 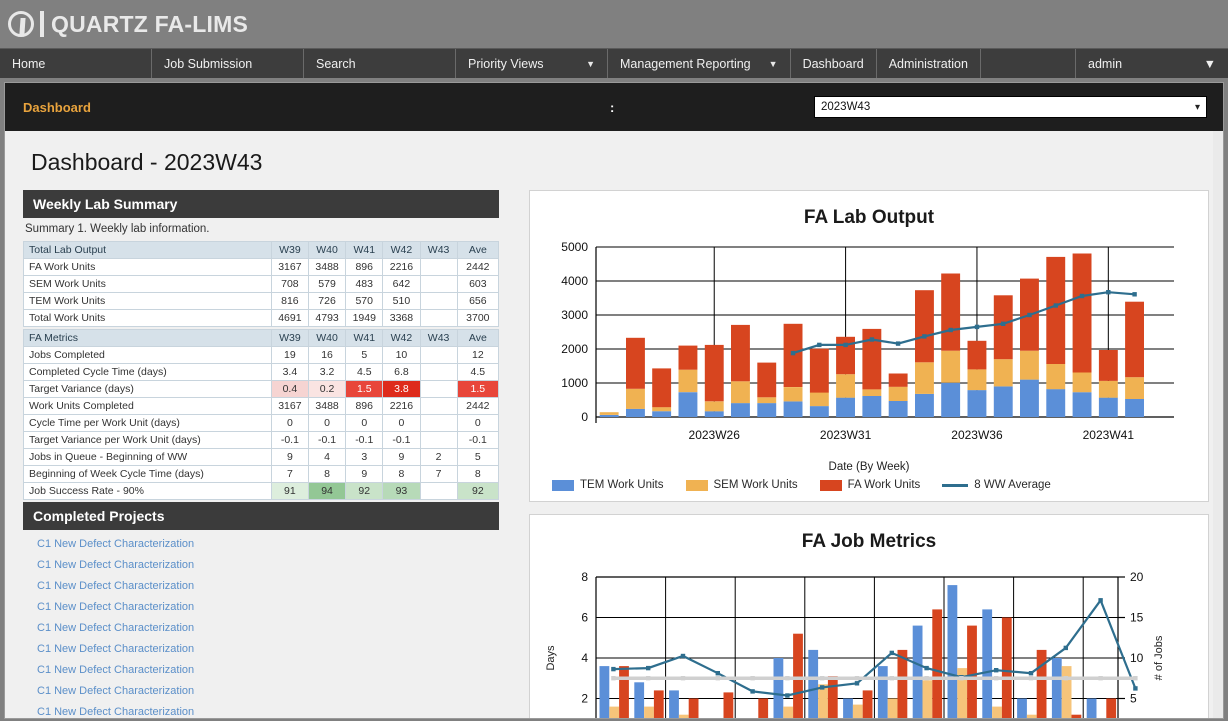 What do you see at coordinates (478, 355) in the screenshot?
I see `table-cell: 12` at bounding box center [478, 355].